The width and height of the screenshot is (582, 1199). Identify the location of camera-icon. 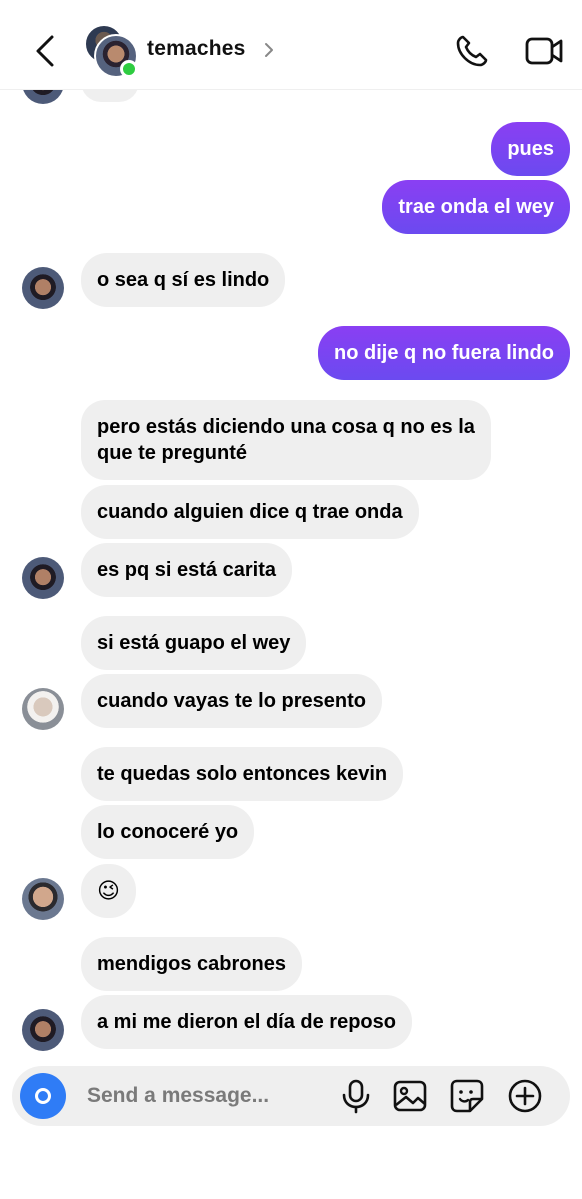
(43, 1096).